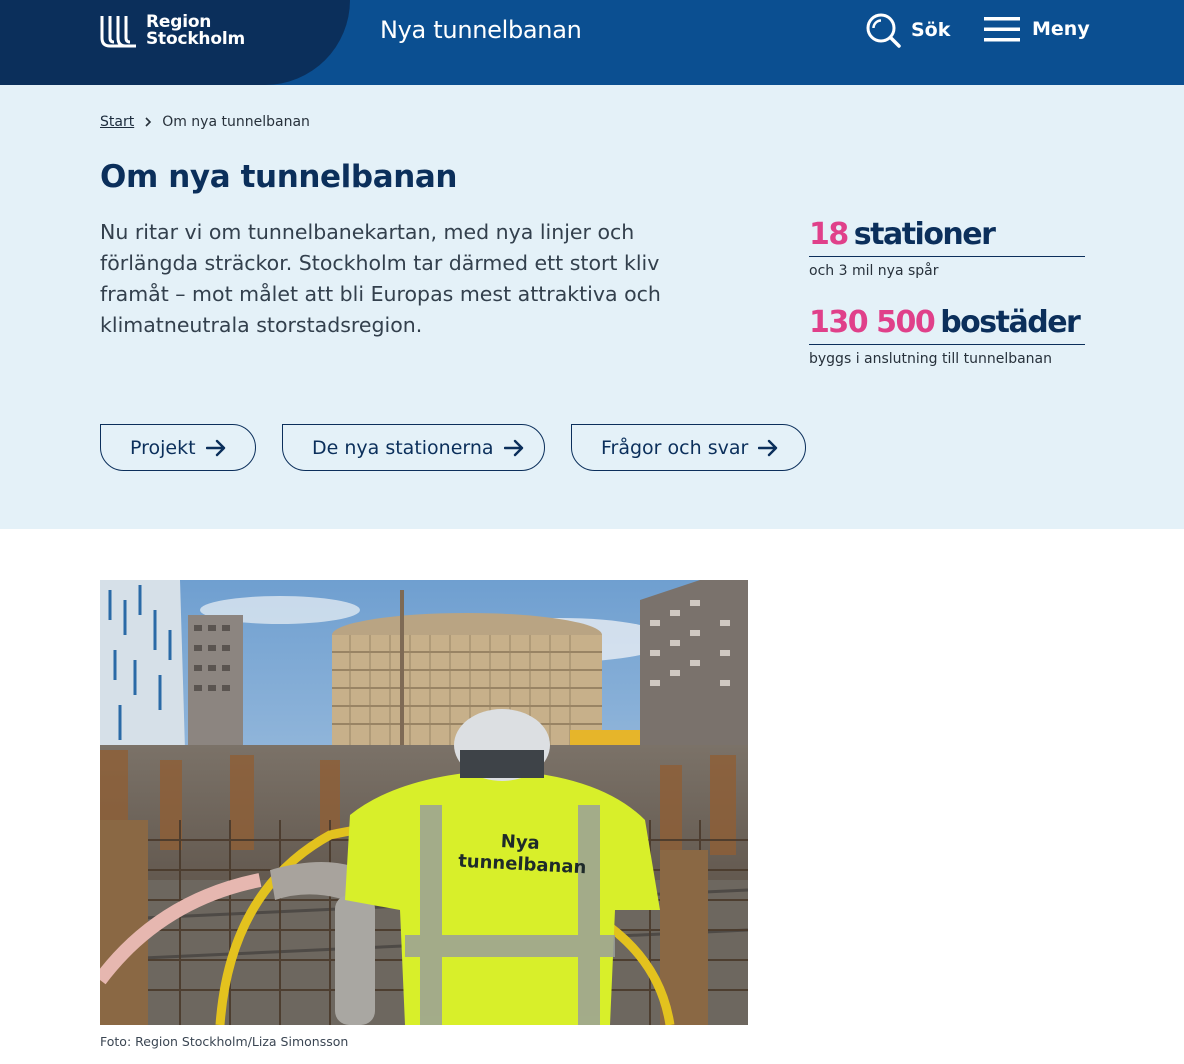 Image resolution: width=1184 pixels, height=1064 pixels. What do you see at coordinates (872, 322) in the screenshot?
I see `stat-number: 130 500` at bounding box center [872, 322].